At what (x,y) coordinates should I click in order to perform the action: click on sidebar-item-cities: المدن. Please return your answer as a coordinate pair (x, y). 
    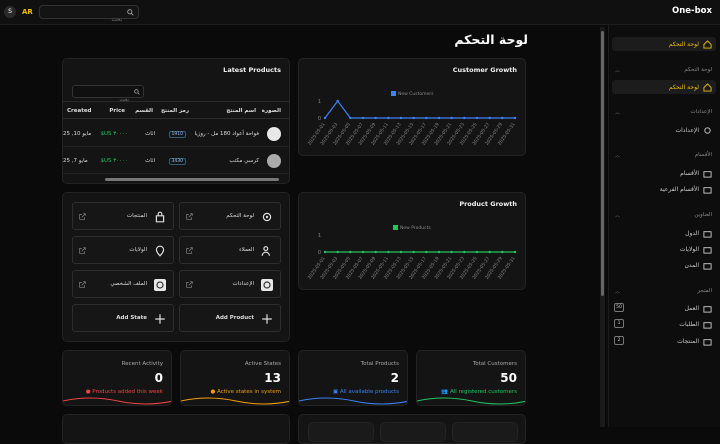
    Looking at the image, I should click on (664, 265).